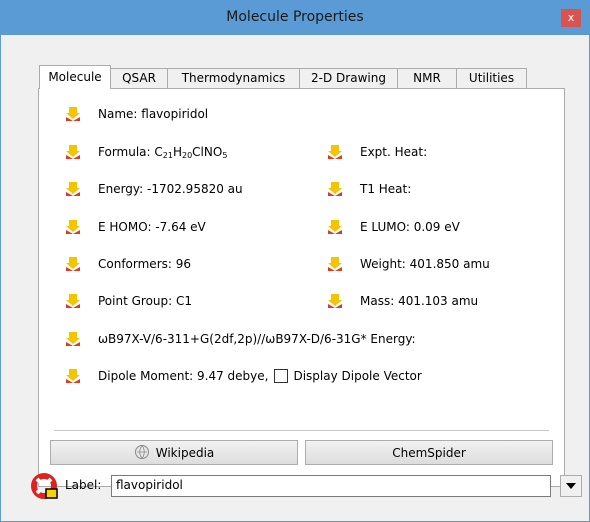 The image size is (590, 522). I want to click on mass-value: Mass: 401.103 amu, so click(419, 301).